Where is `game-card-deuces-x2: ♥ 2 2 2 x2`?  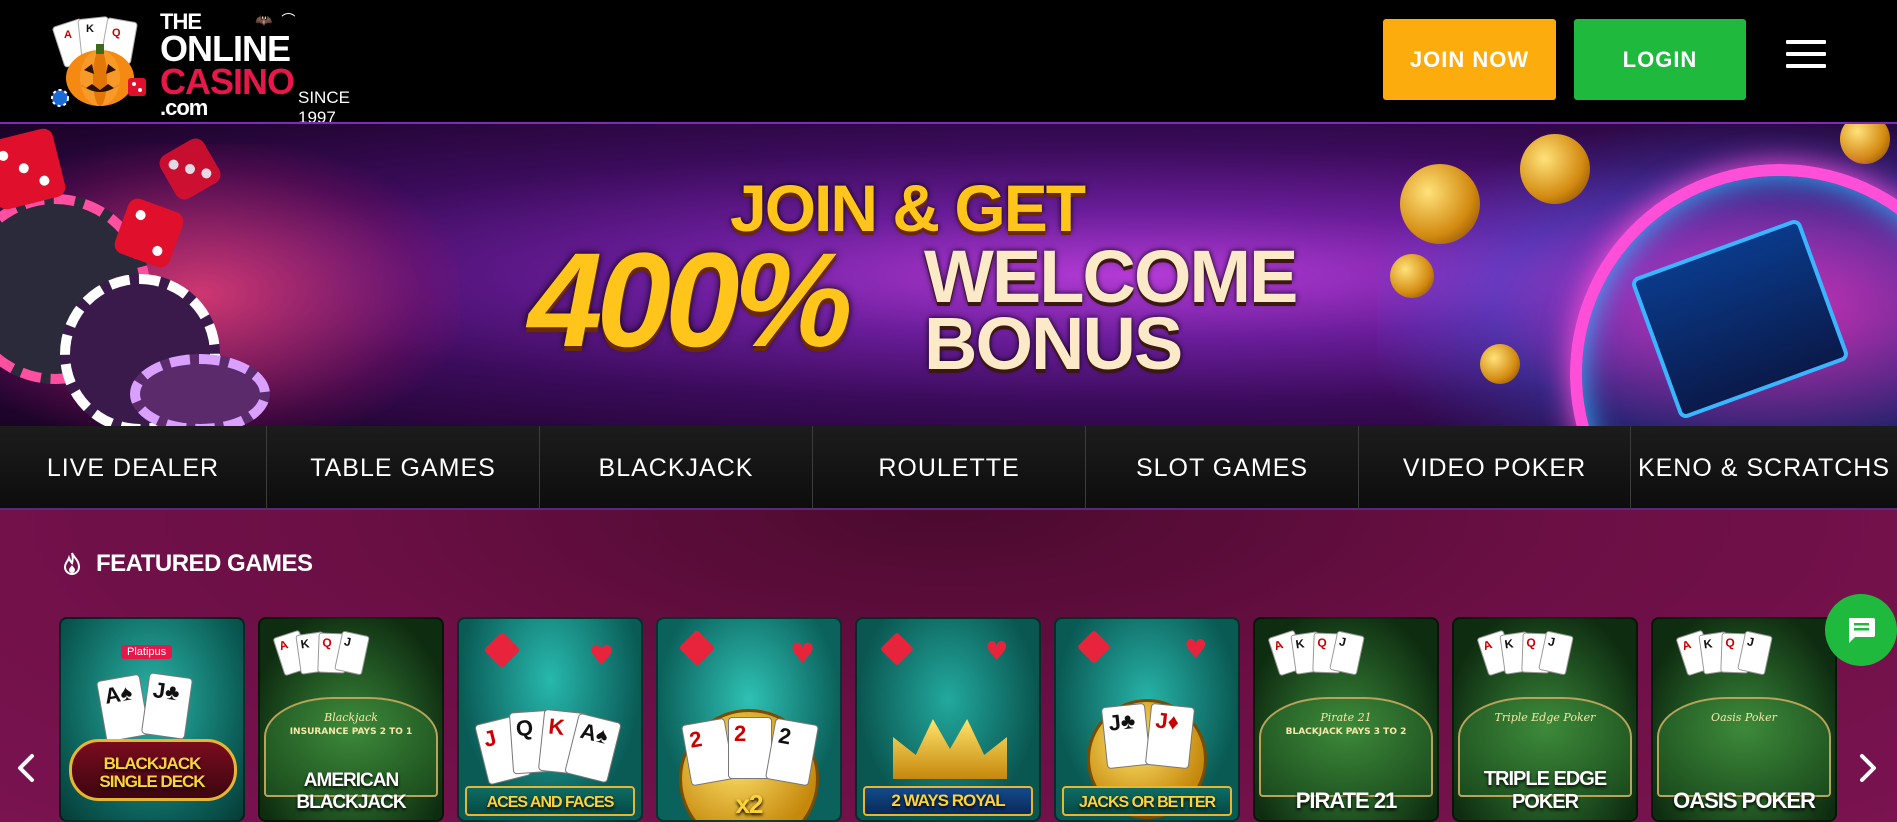
game-card-deuces-x2: ♥ 2 2 2 x2 is located at coordinates (749, 719).